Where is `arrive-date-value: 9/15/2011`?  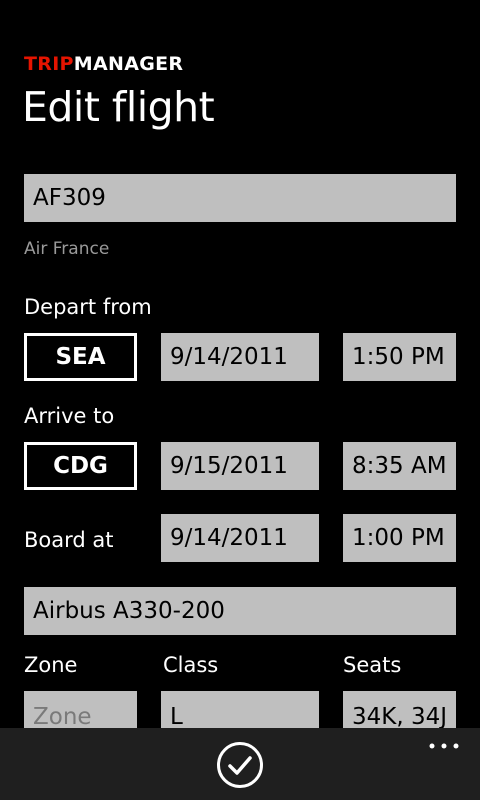
arrive-date-value: 9/15/2011 is located at coordinates (229, 466).